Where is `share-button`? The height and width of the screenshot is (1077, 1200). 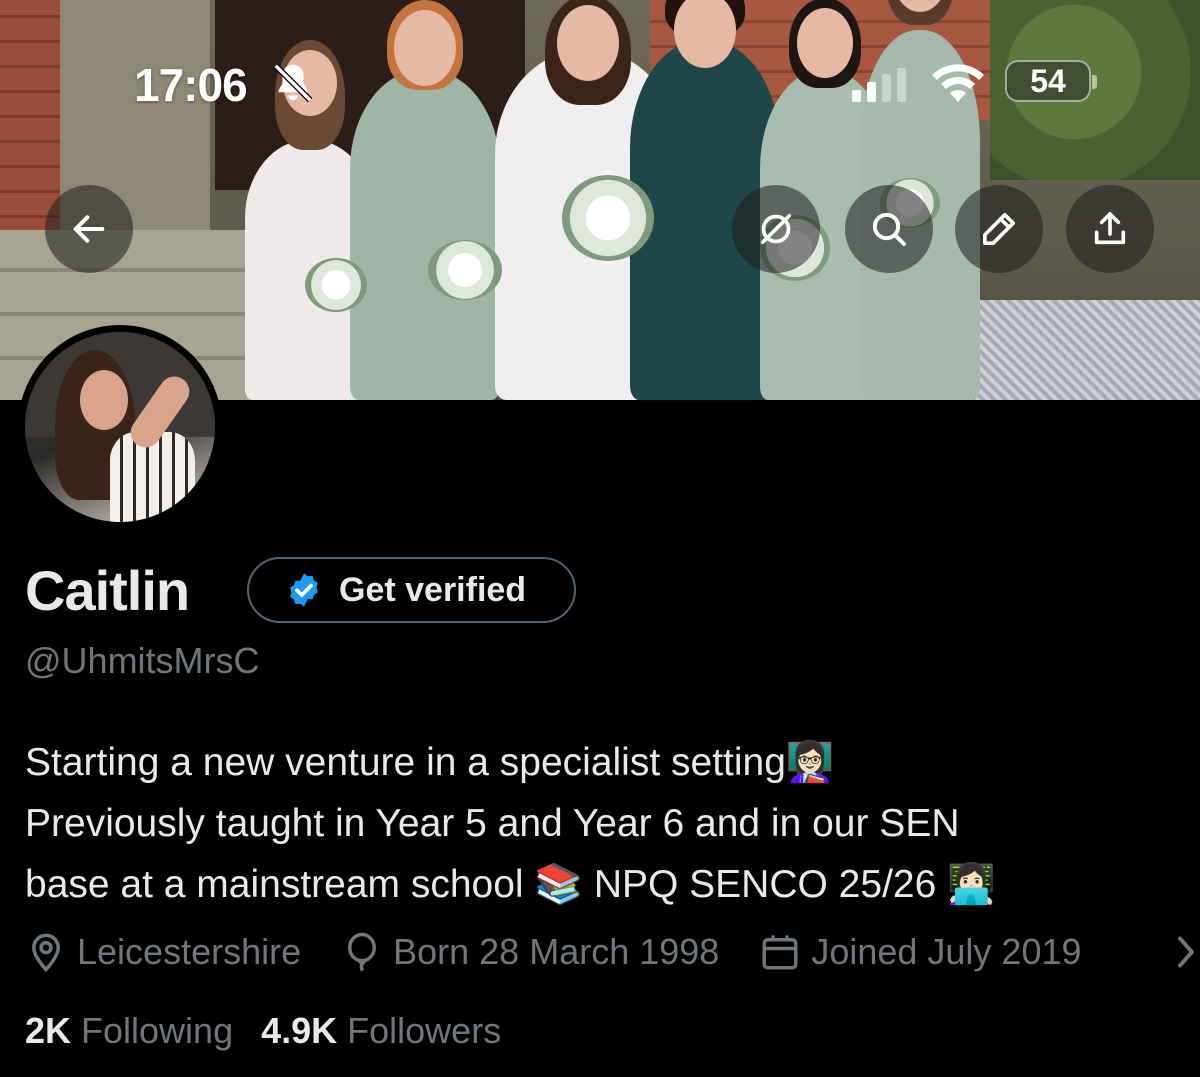 share-button is located at coordinates (1110, 229).